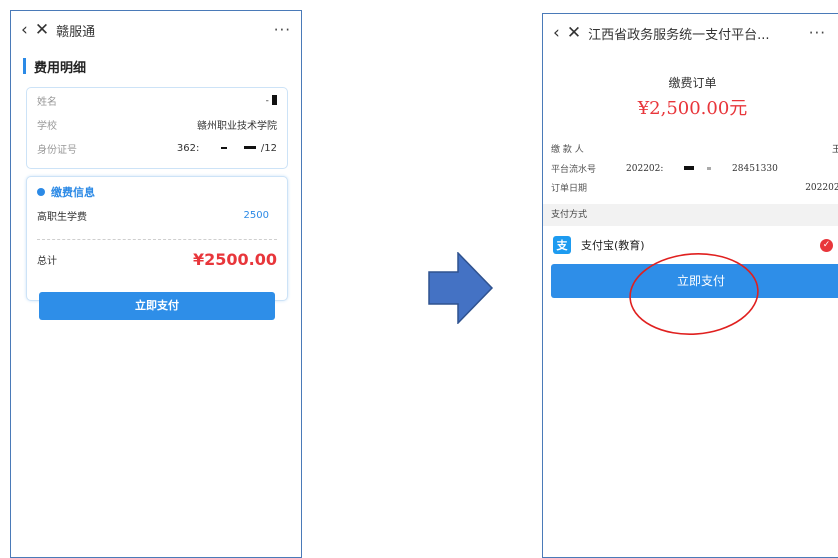 This screenshot has width=838, height=558. I want to click on serial-value: 202202: 28451330, so click(702, 168).